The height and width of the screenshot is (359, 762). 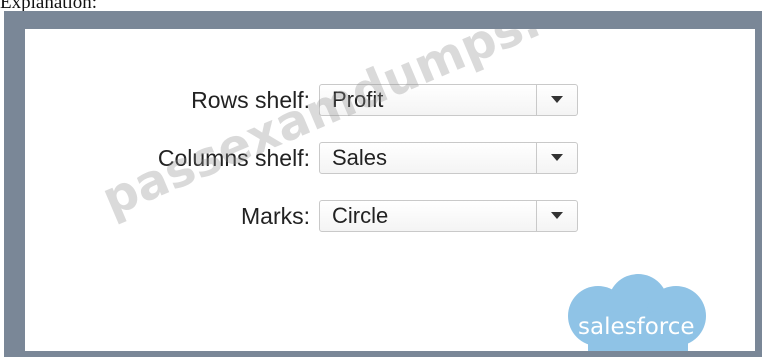 I want to click on rows-shelf-select: Profit, so click(x=448, y=100).